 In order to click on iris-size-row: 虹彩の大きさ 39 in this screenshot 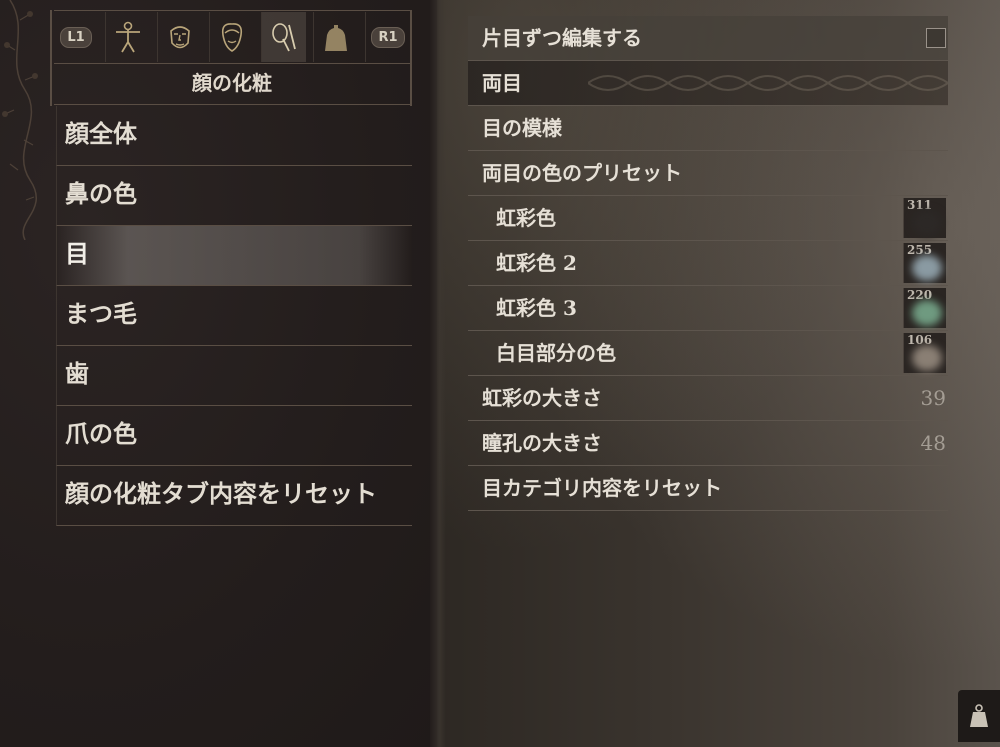, I will do `click(708, 398)`.